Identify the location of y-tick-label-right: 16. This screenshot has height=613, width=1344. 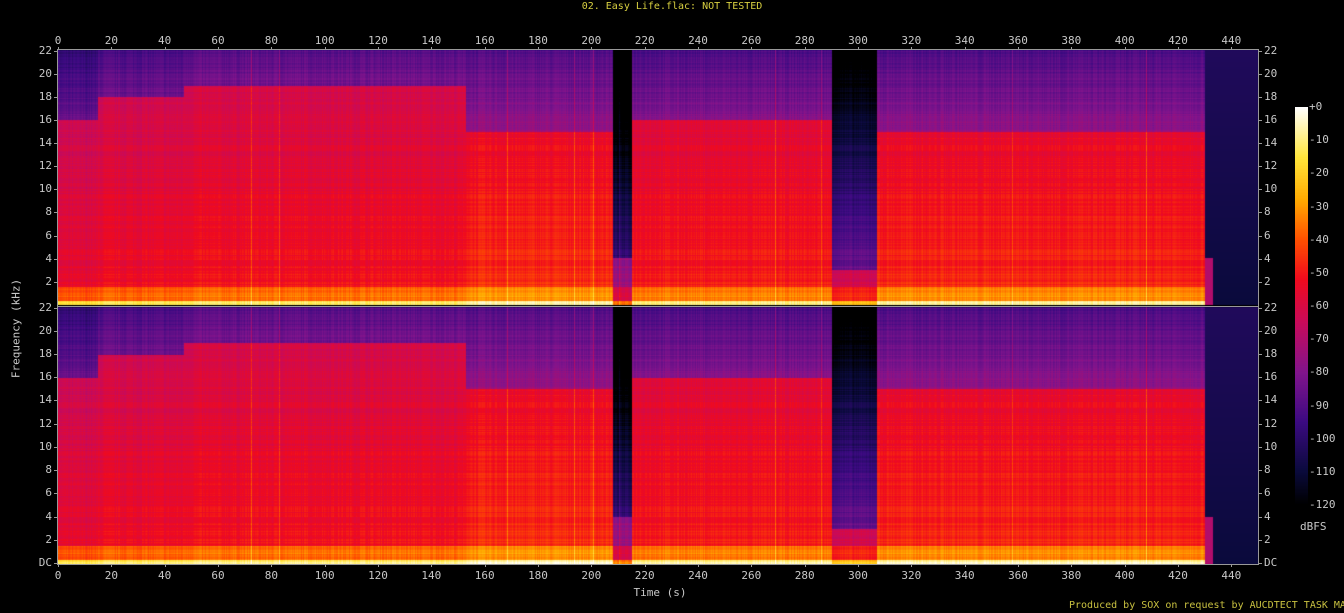
(1271, 119).